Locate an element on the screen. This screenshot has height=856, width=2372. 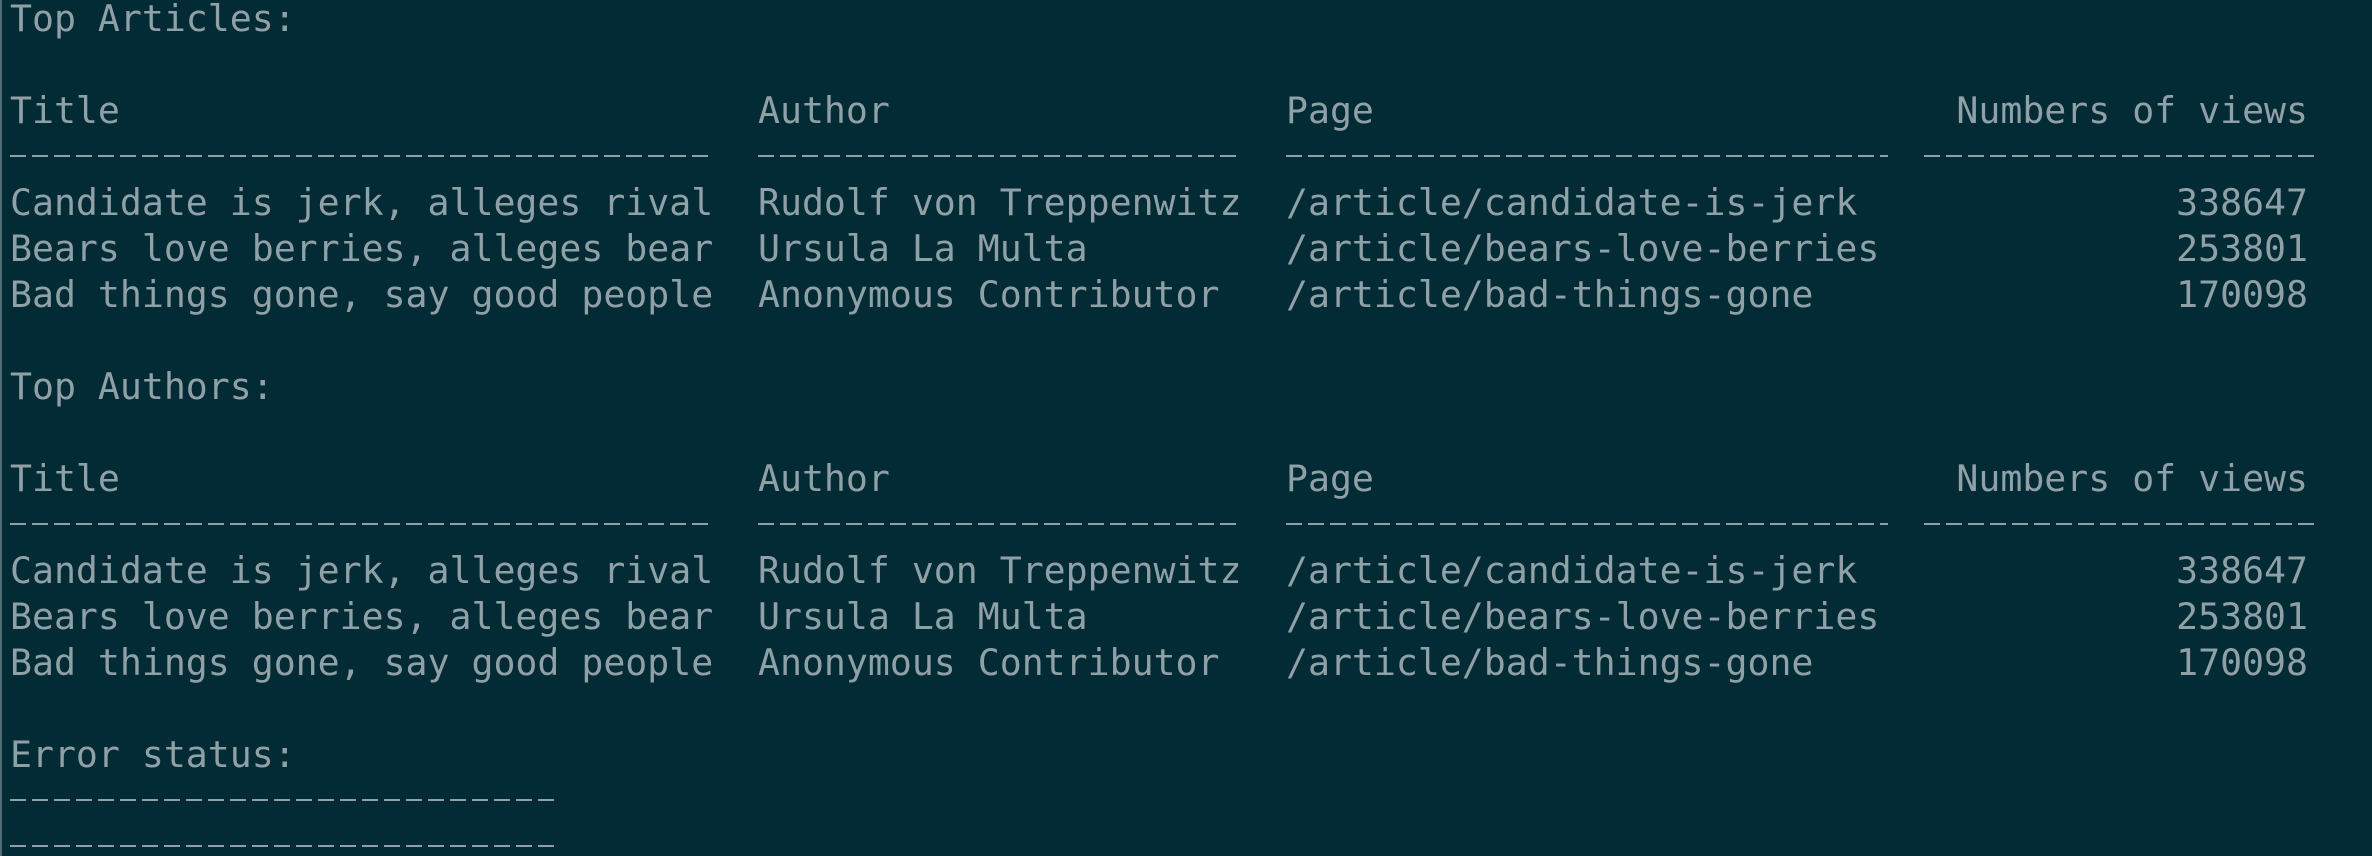
top-articles-header-row: Title Author Page Numbers of views is located at coordinates (1185, 111).